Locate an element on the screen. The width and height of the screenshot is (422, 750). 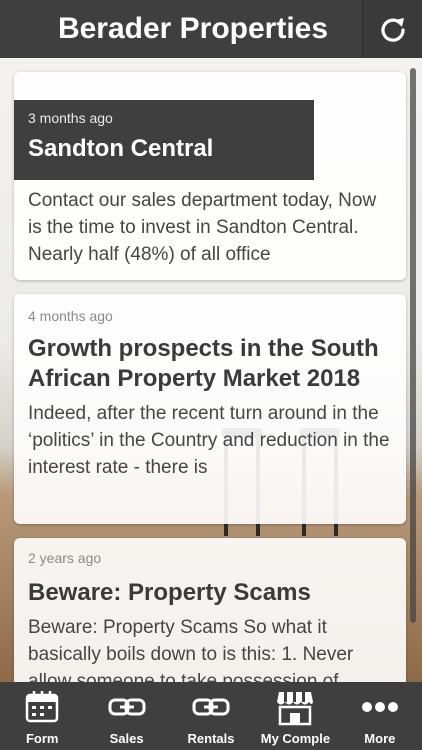
tab-my-complex: My Comple is located at coordinates (295, 716).